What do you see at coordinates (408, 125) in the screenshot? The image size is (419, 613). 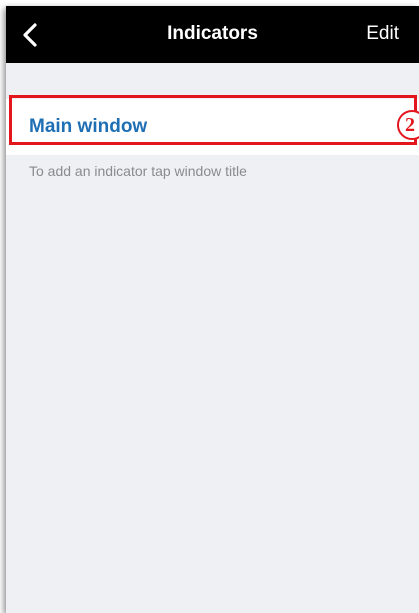 I see `annotation-step-badge: 2` at bounding box center [408, 125].